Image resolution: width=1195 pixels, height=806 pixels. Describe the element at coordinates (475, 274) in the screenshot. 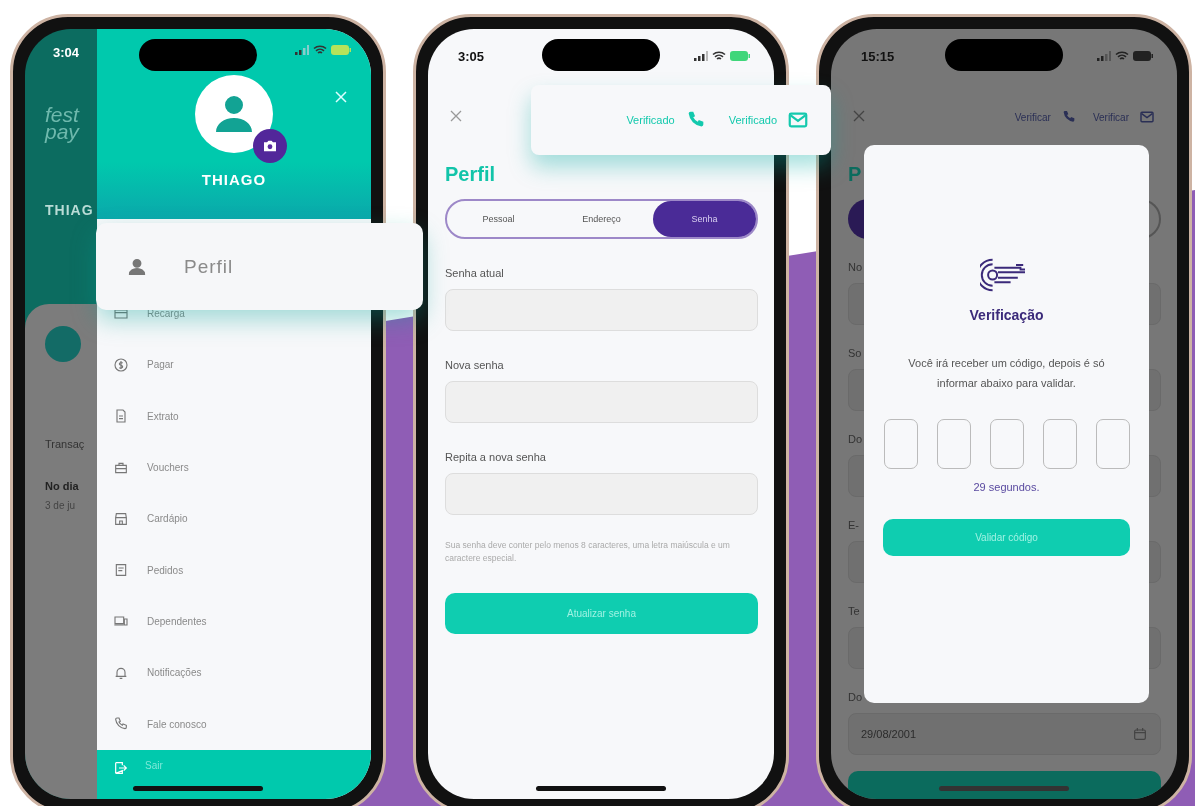

I see `field-label: Senha atual` at that location.